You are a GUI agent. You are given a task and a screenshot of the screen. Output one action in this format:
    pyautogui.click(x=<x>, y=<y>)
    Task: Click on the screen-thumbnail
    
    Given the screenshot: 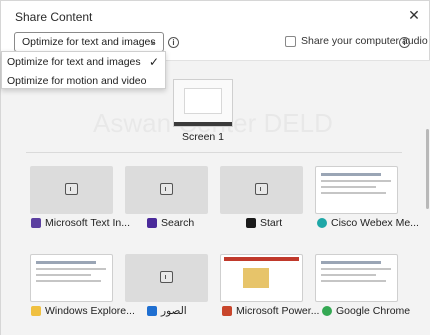 What is the action you would take?
    pyautogui.click(x=203, y=103)
    